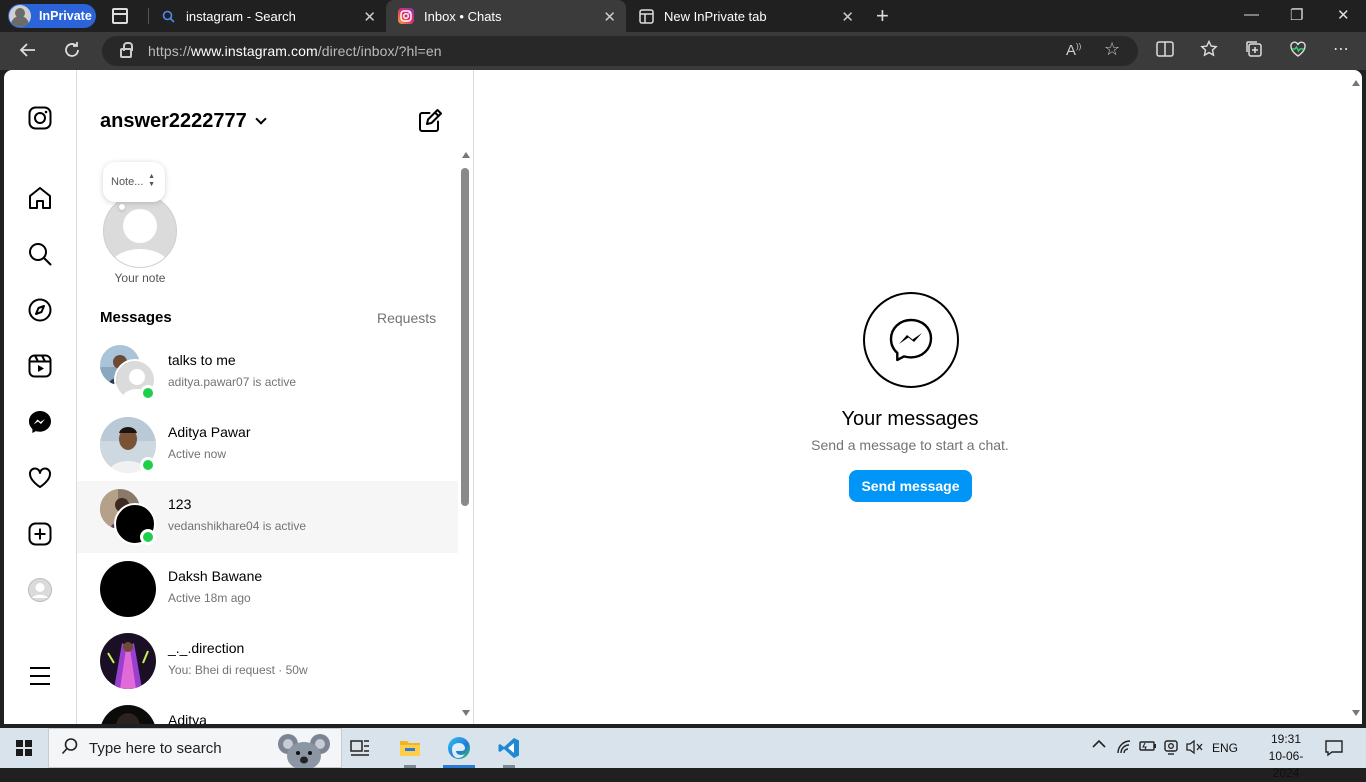 The width and height of the screenshot is (1366, 782). I want to click on webcam-icon, so click(1171, 748).